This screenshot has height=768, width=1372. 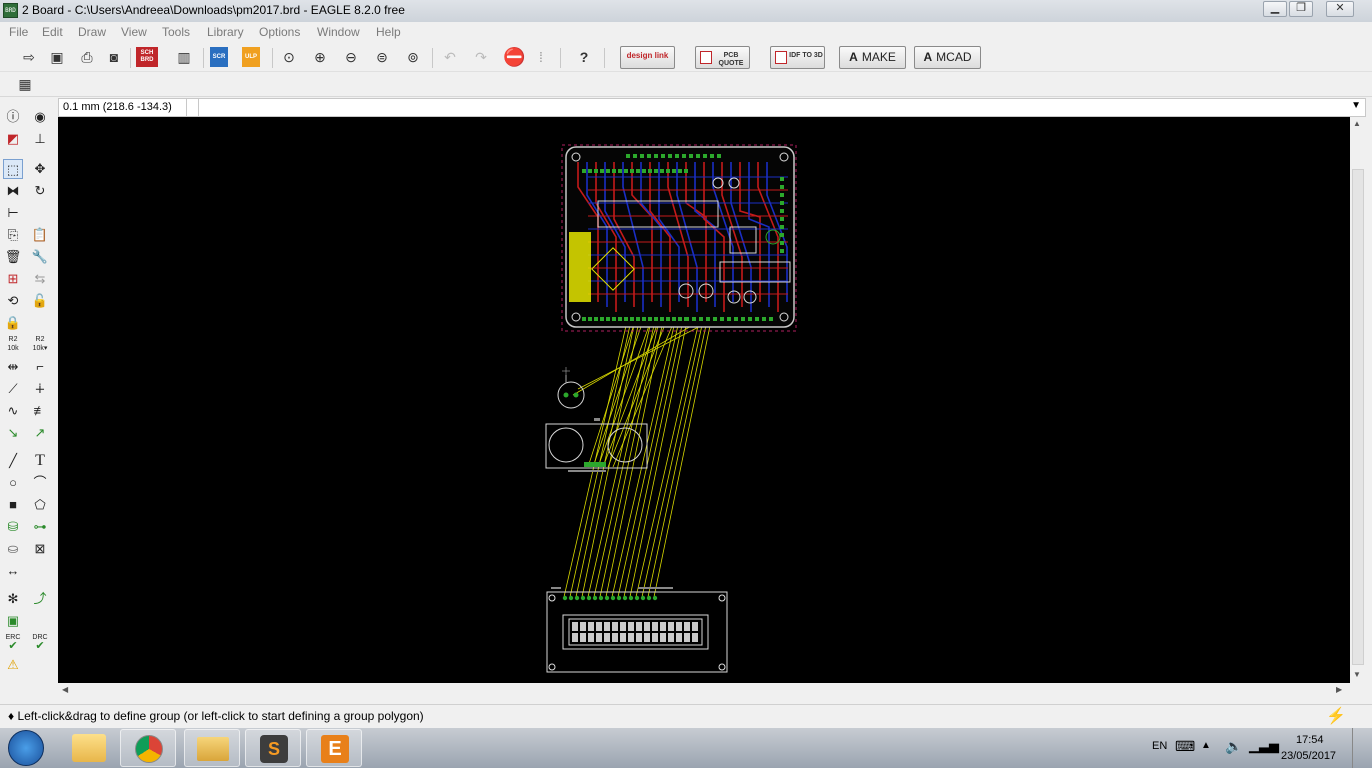 I want to click on menu-library: Library, so click(x=225, y=32).